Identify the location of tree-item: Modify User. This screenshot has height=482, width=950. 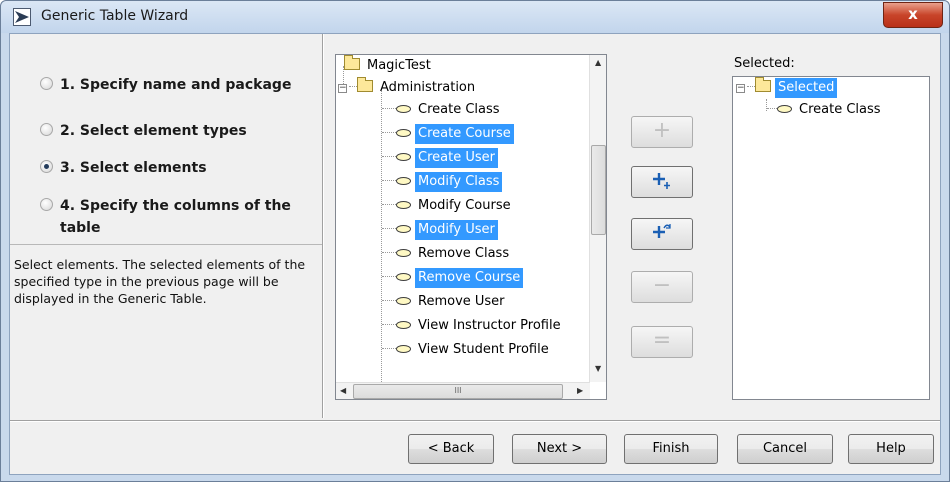
(440, 230).